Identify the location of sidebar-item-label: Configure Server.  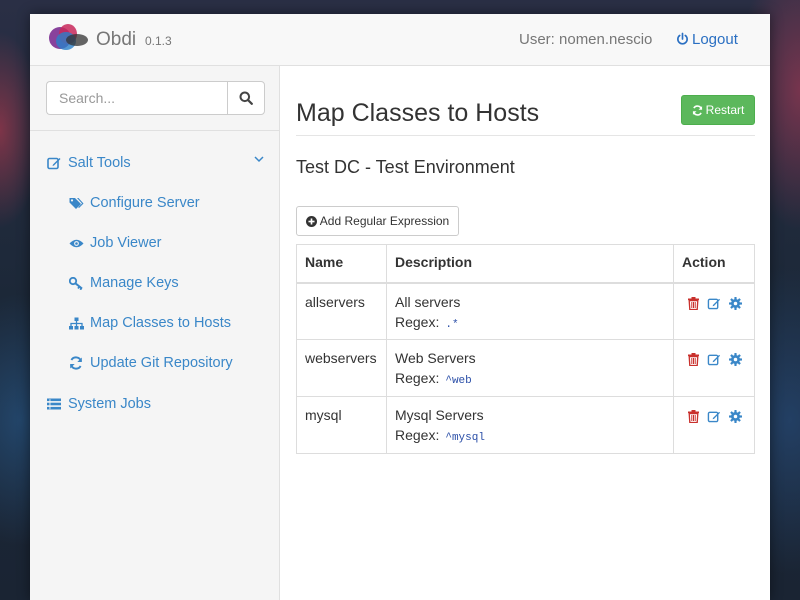
(145, 203).